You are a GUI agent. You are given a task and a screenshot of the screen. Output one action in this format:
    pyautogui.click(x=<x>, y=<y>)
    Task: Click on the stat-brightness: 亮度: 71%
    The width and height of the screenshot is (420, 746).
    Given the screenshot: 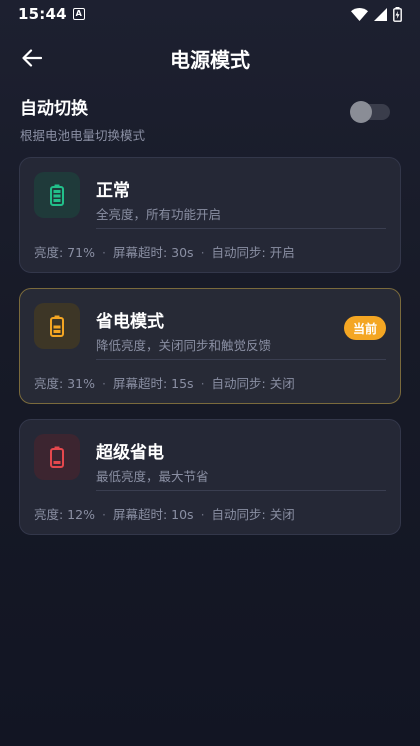 What is the action you would take?
    pyautogui.click(x=64, y=252)
    